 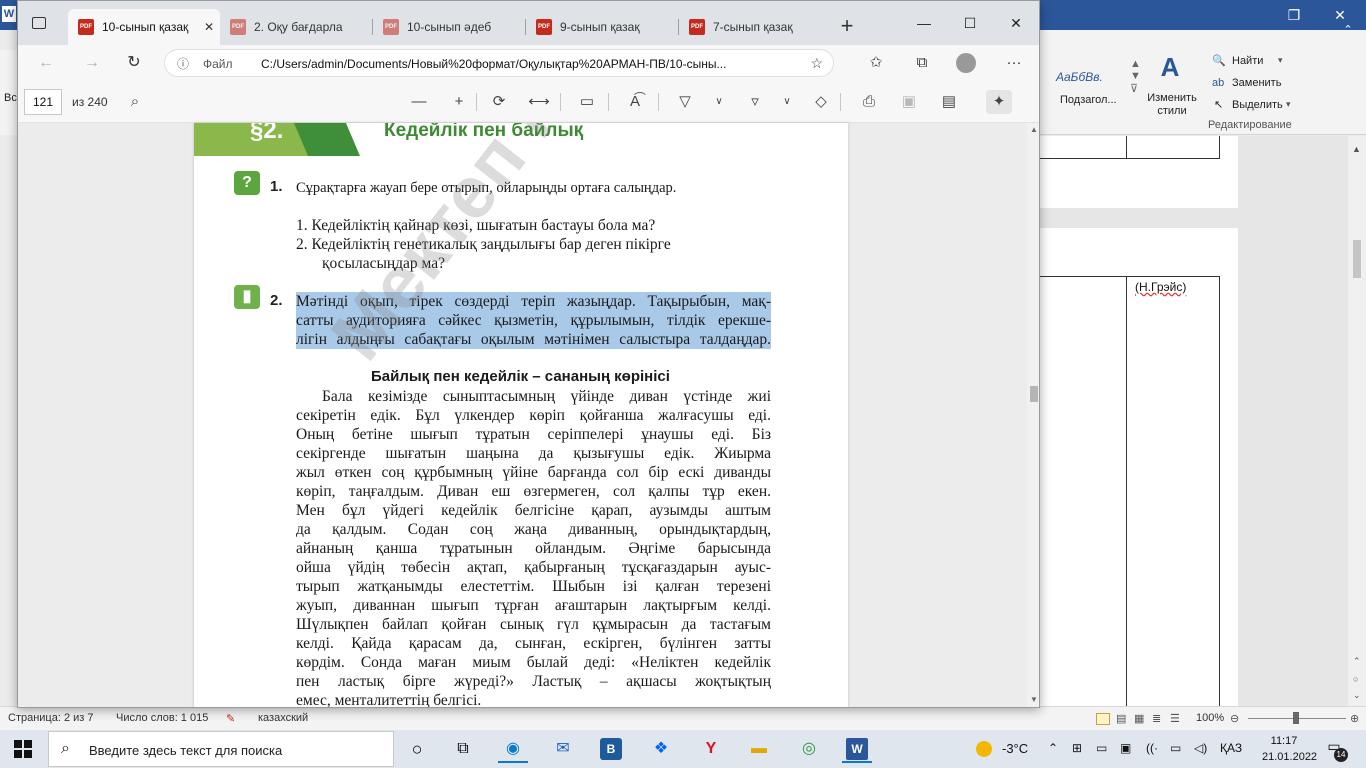 What do you see at coordinates (1175, 748) in the screenshot?
I see `battery-icon: ▭` at bounding box center [1175, 748].